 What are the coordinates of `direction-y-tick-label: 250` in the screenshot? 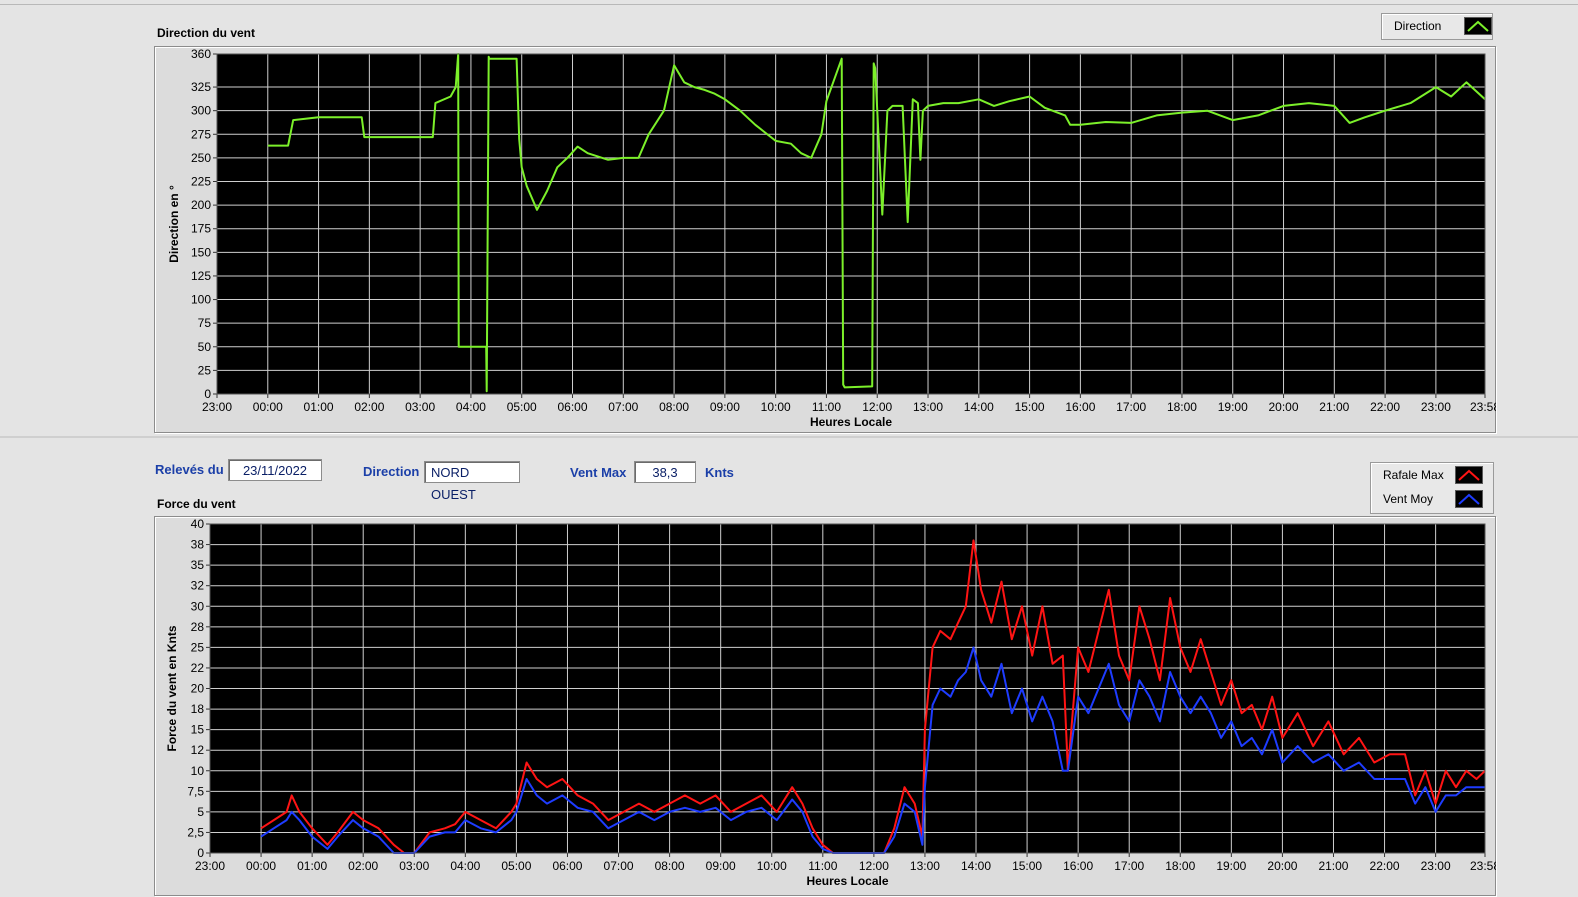 It's located at (201, 158).